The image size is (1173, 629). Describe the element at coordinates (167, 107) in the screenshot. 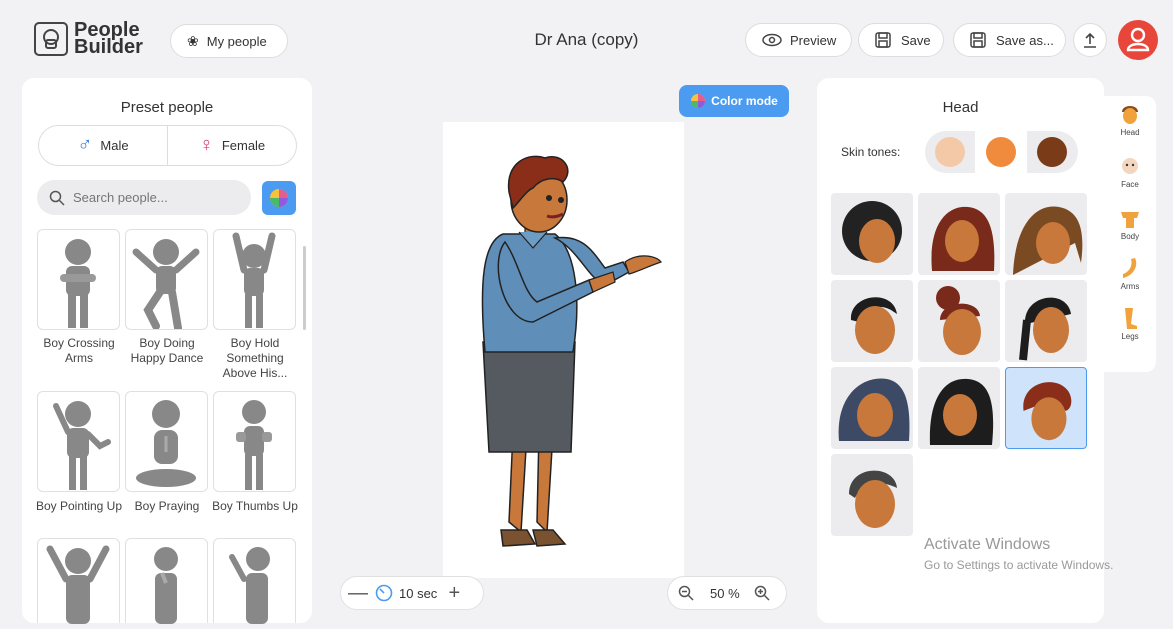

I see `panel-title: Preset people` at that location.